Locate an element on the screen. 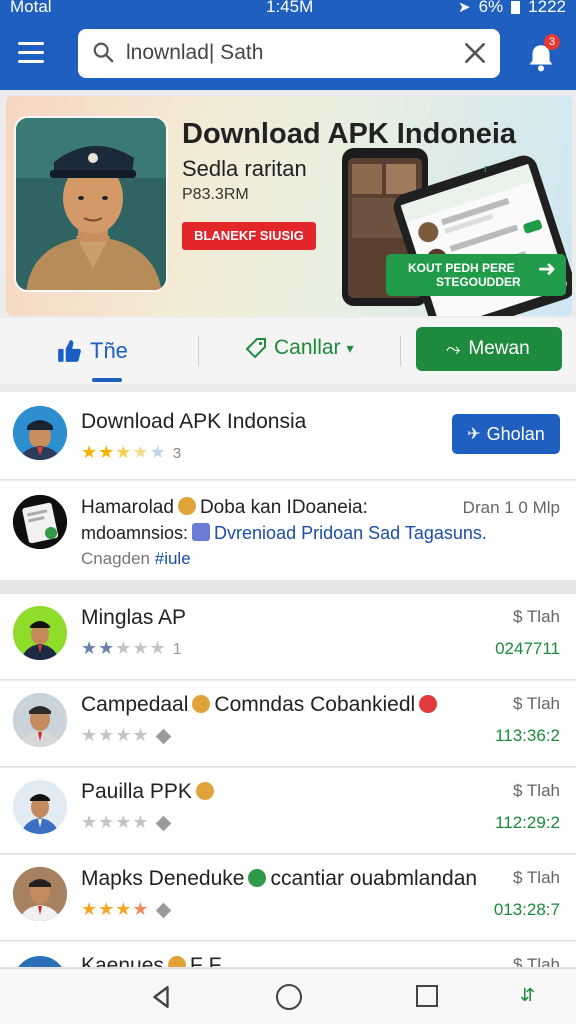 This screenshot has height=1024, width=576. info-line-2b: Dvrenioad Pridoan Sad Tagasuns. is located at coordinates (350, 533).